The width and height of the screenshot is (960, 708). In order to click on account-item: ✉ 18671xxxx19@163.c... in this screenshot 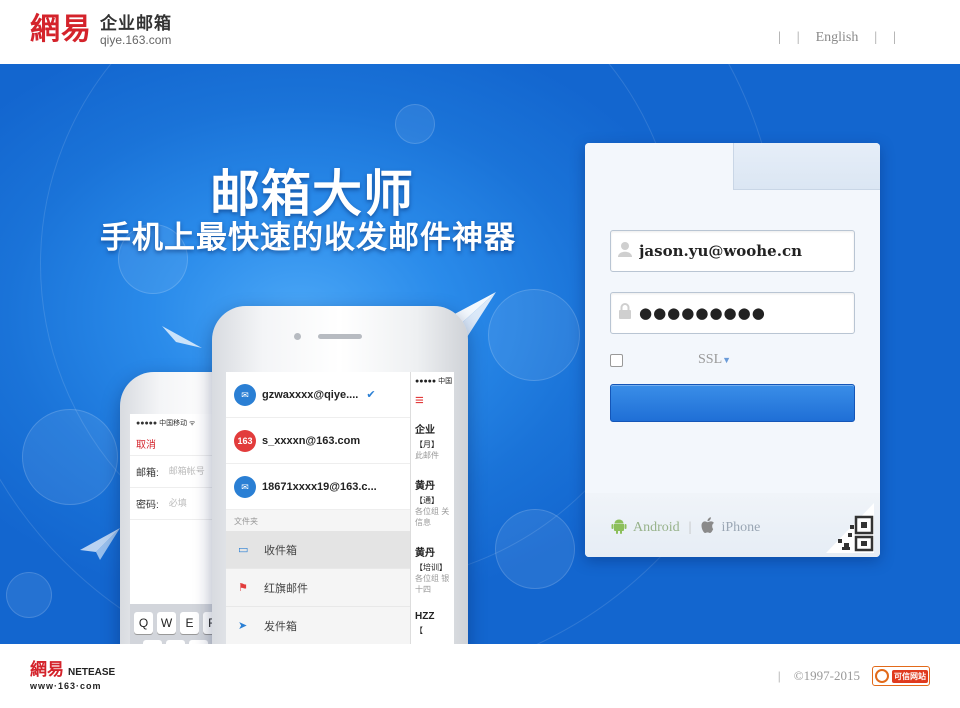, I will do `click(318, 487)`.